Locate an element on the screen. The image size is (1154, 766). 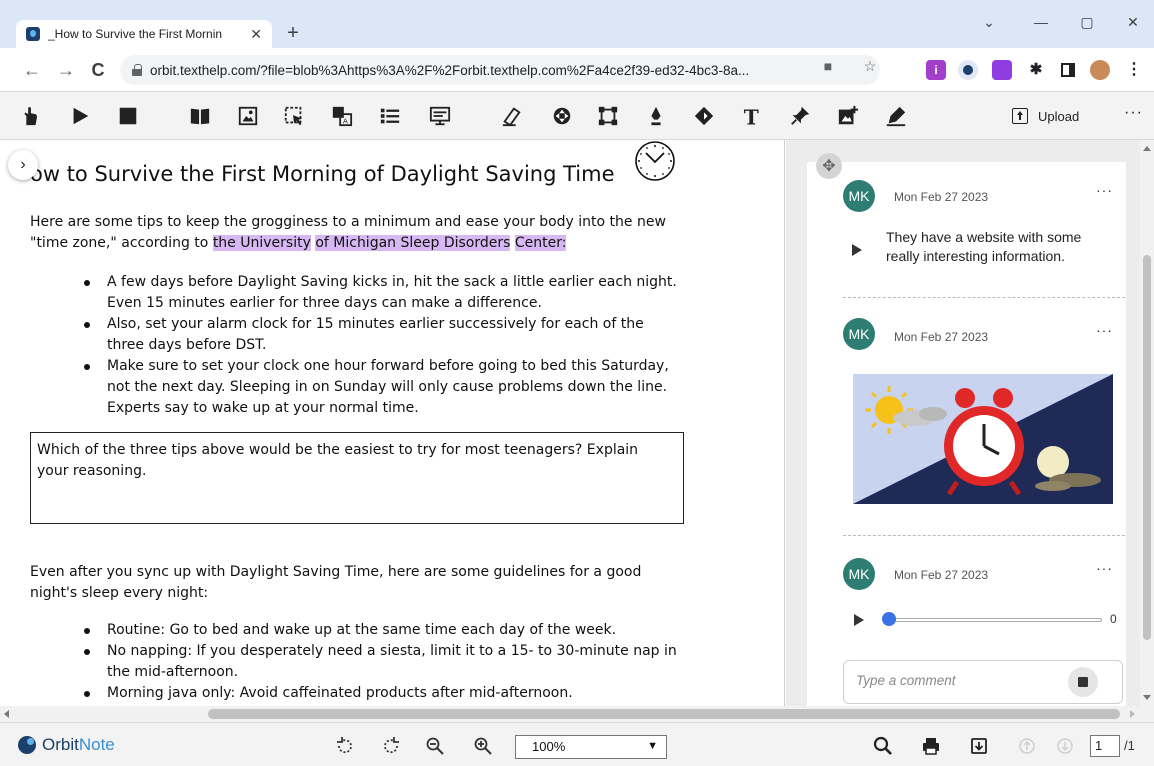
screen-selection-icon is located at coordinates (294, 116).